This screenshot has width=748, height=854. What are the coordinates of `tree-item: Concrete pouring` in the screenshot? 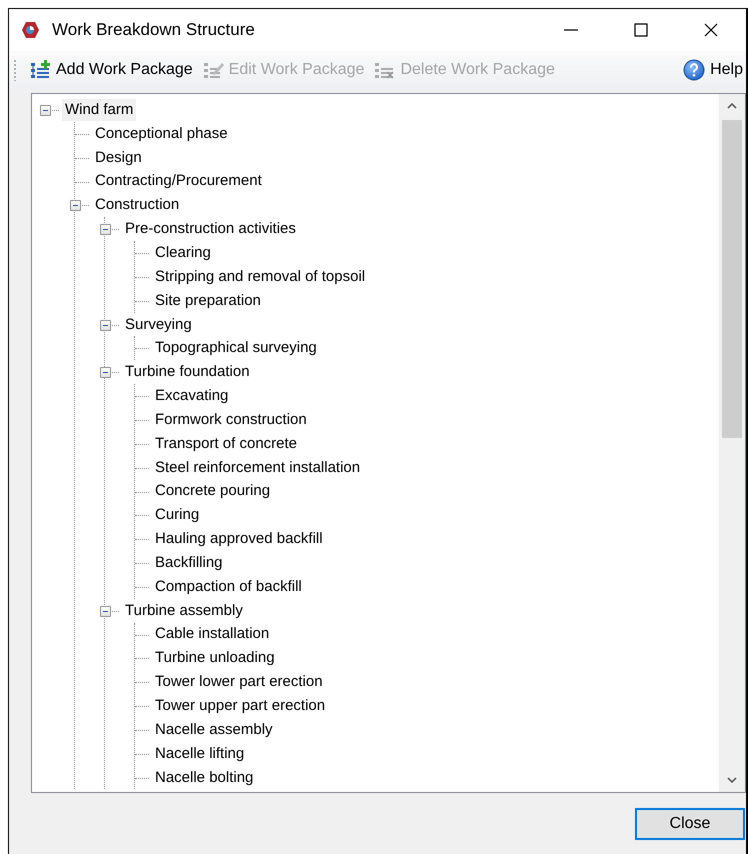 It's located at (213, 491).